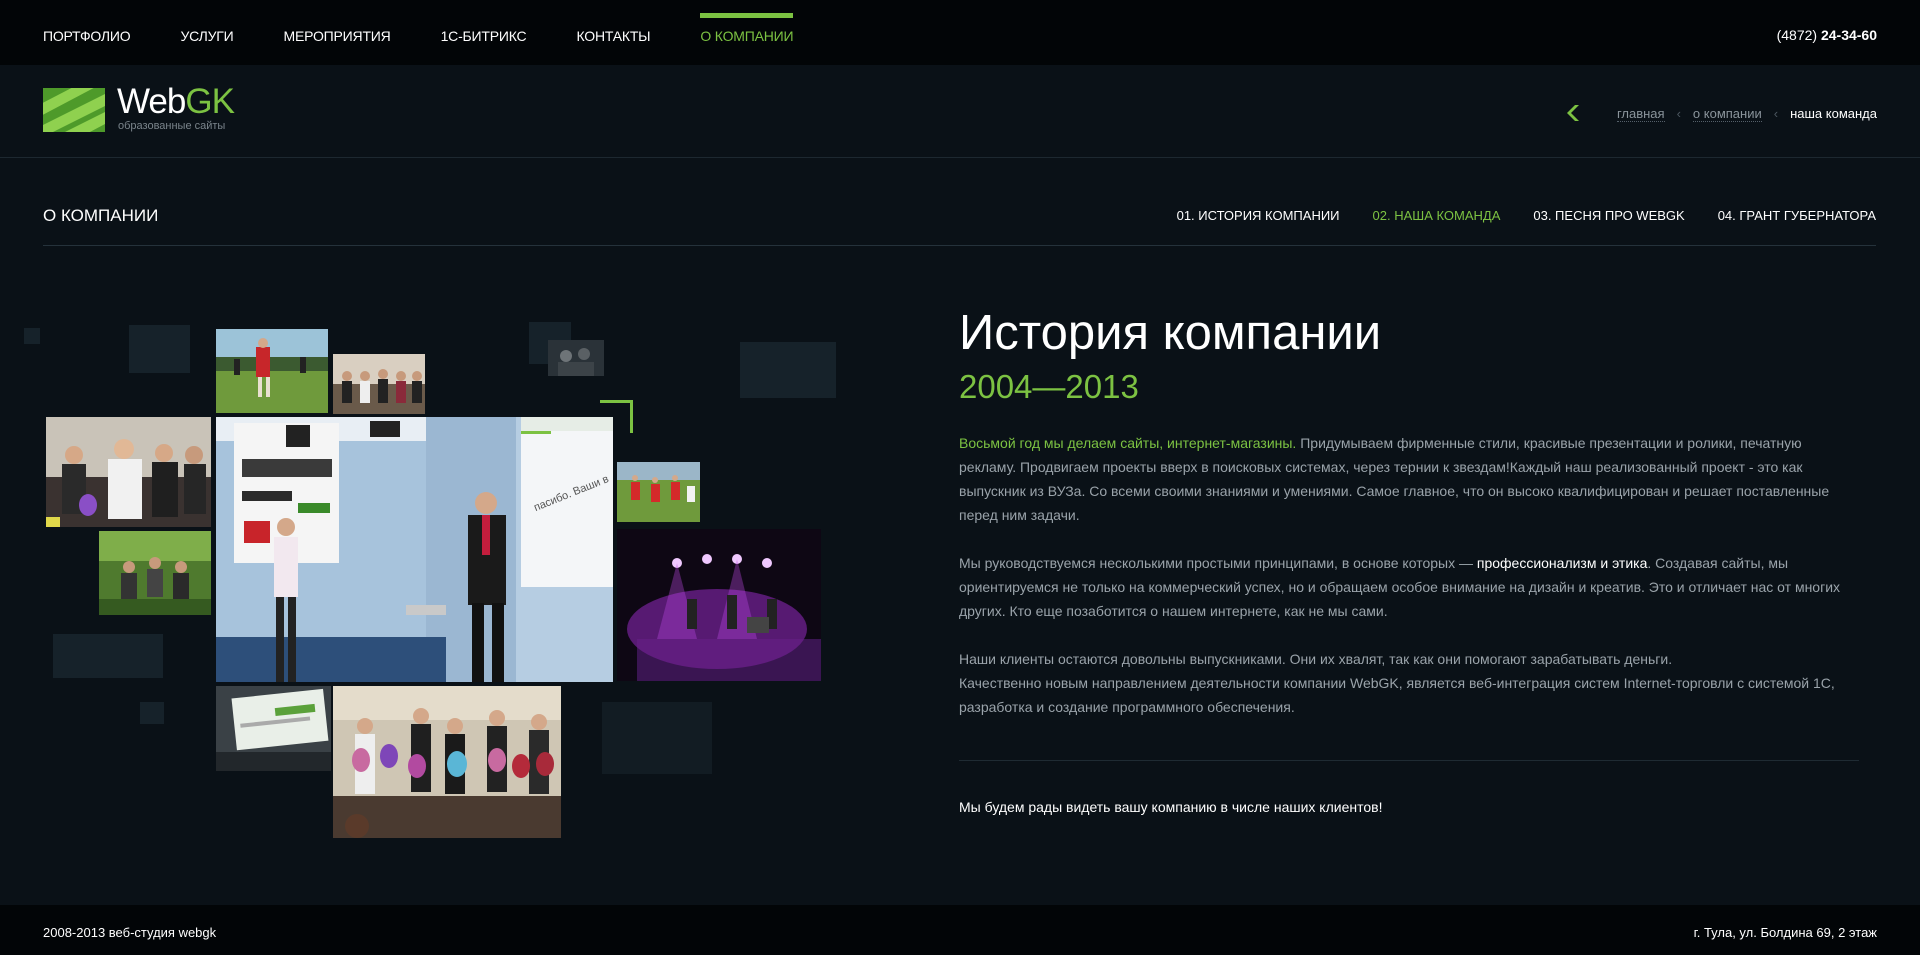 The height and width of the screenshot is (955, 1920). I want to click on breadcrumb-current: наша команда, so click(1833, 113).